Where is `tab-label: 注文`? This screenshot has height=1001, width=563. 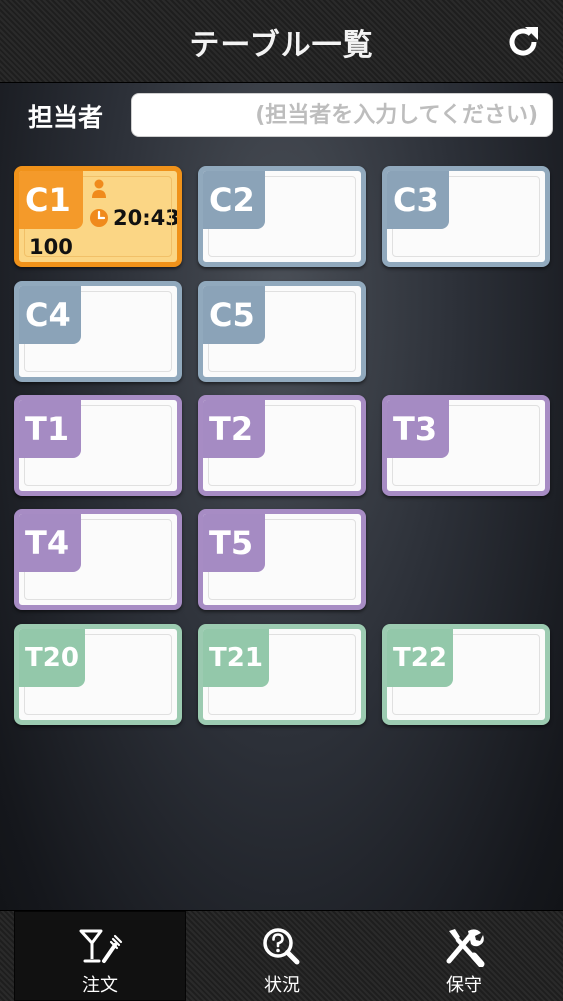 tab-label: 注文 is located at coordinates (100, 985).